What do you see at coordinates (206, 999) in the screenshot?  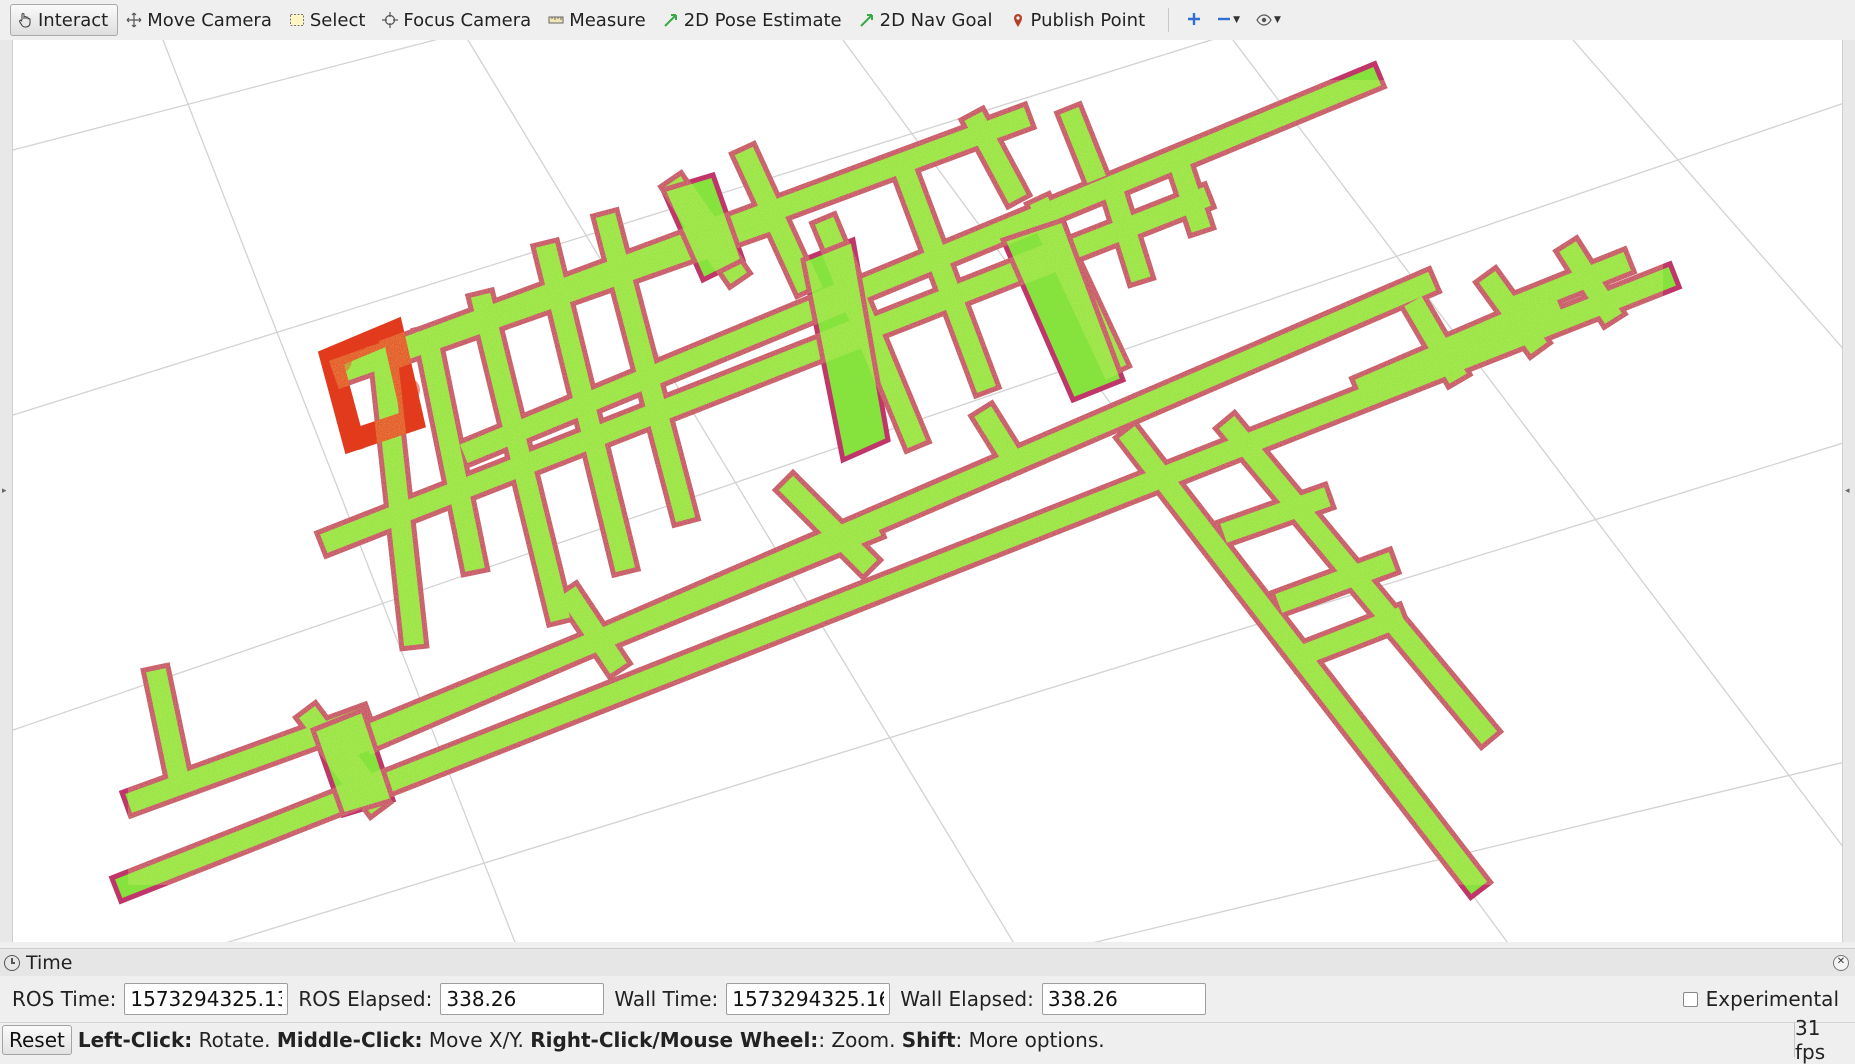 I see `ros-time-field` at bounding box center [206, 999].